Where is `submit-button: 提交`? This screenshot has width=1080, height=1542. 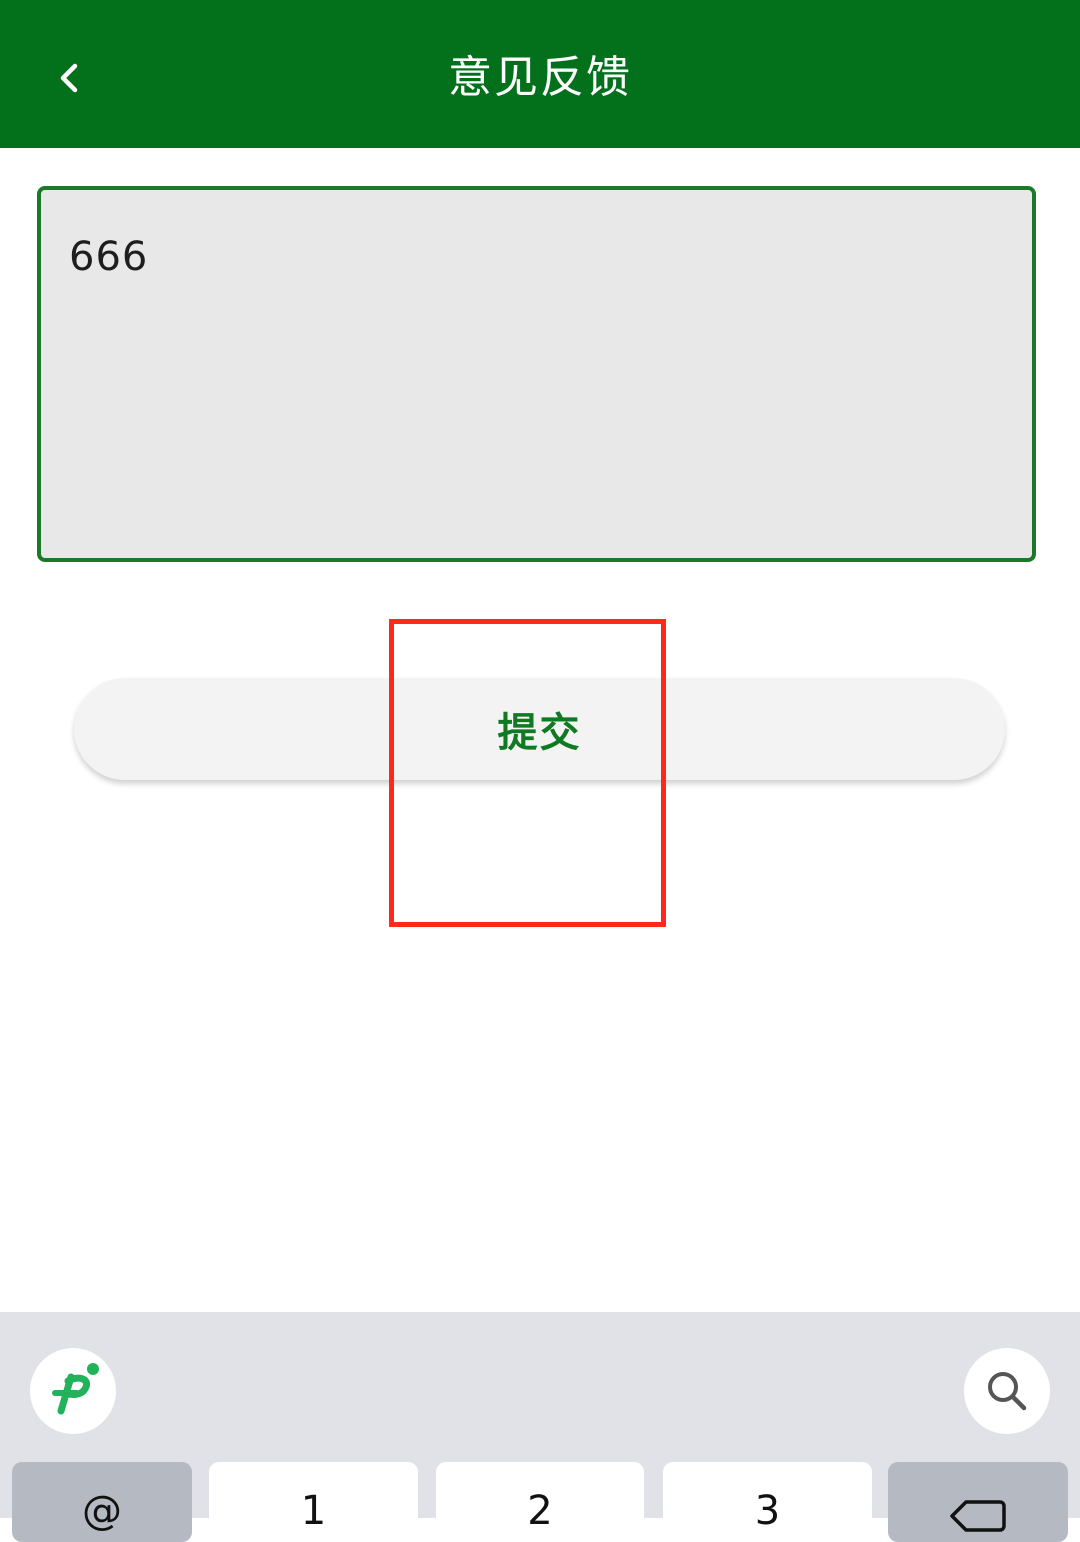
submit-button: 提交 is located at coordinates (539, 729).